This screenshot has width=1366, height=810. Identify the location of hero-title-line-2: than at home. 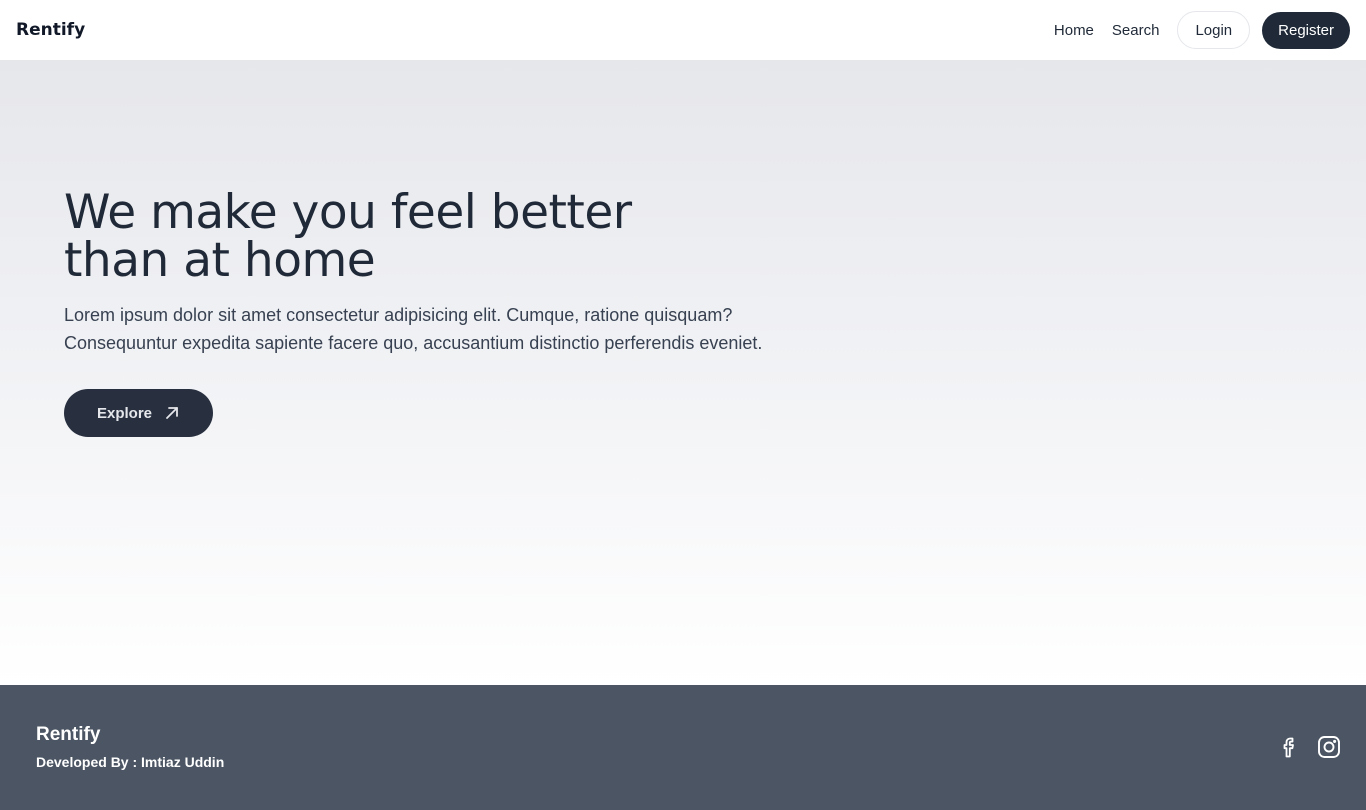
(220, 260).